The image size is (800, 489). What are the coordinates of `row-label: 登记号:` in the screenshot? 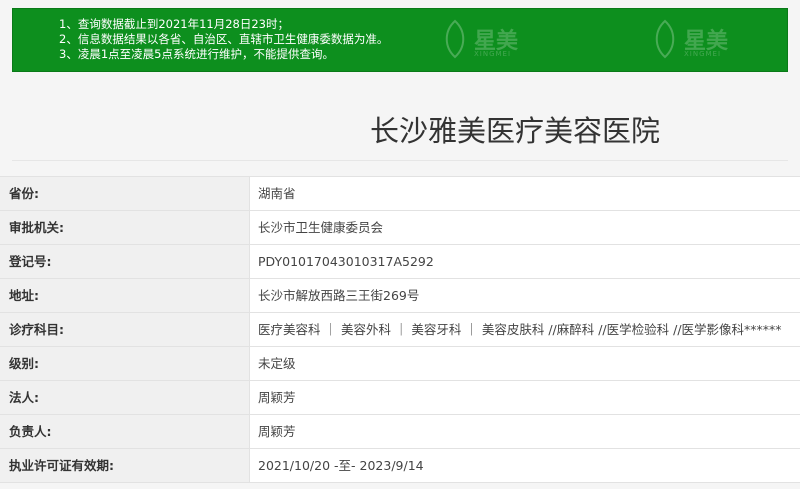 It's located at (125, 261).